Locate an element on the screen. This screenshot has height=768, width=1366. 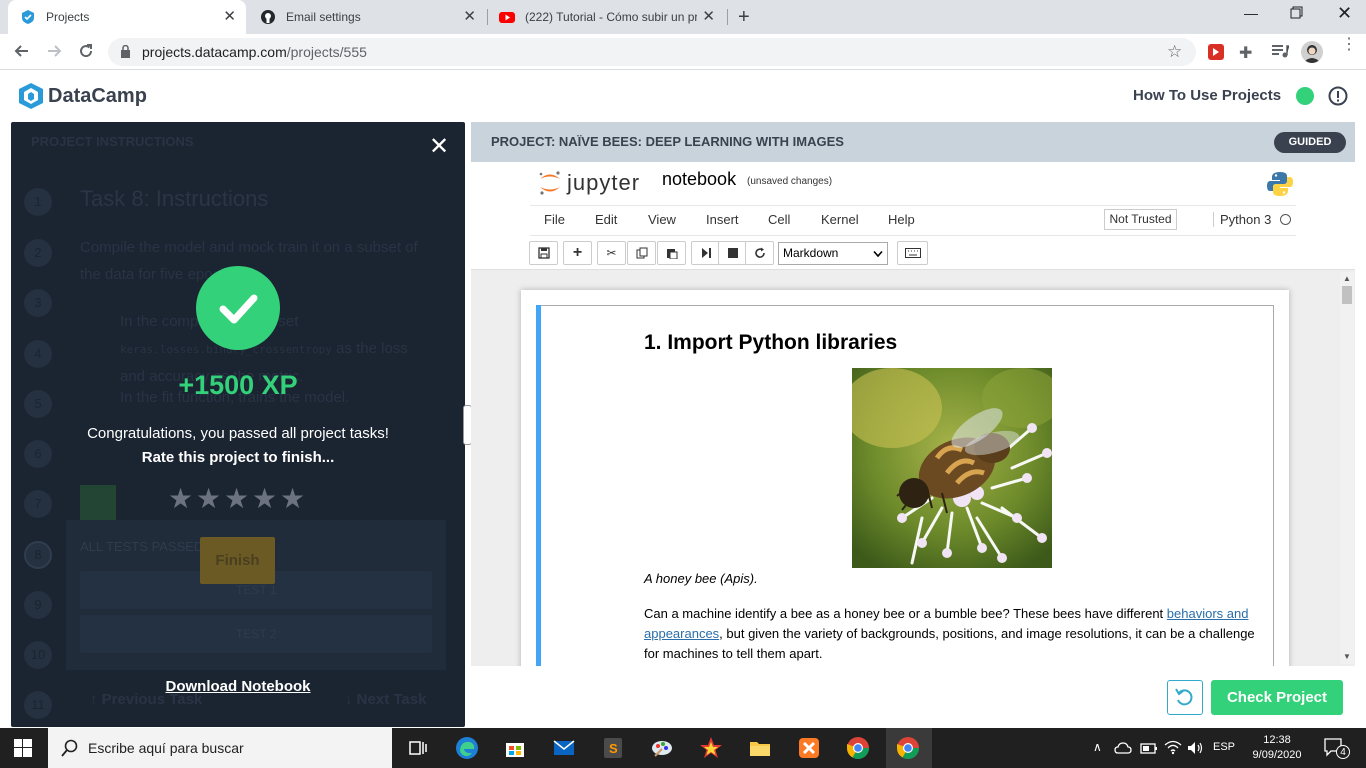
extension-red-icon is located at coordinates (1216, 53).